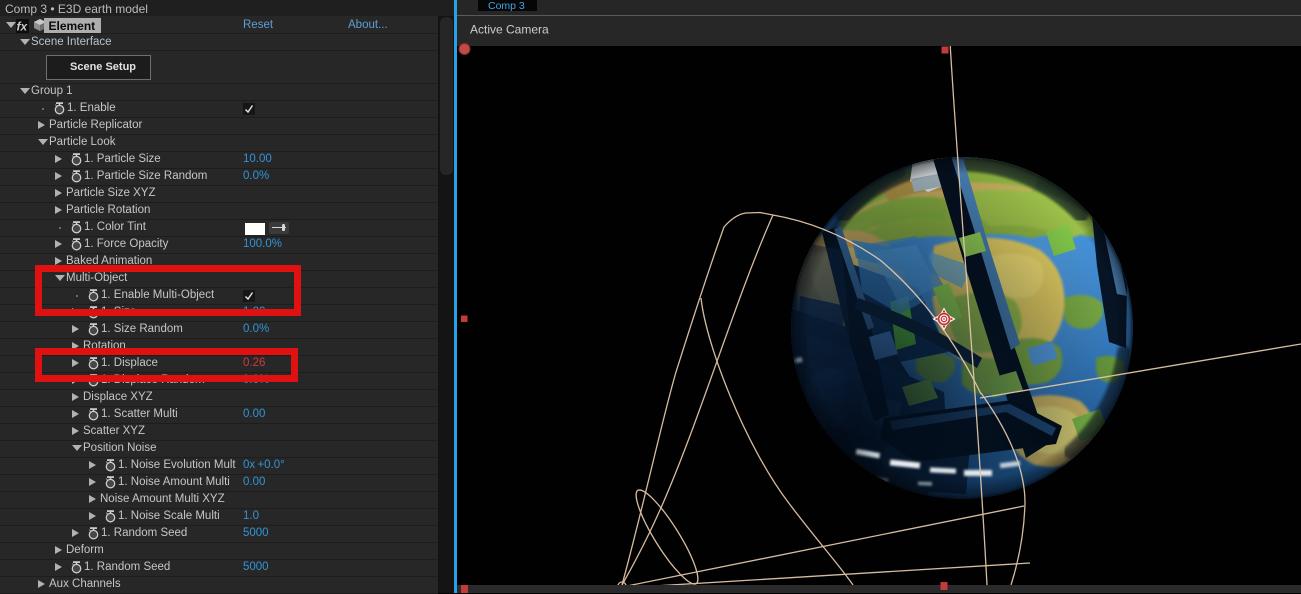 The image size is (1301, 594). I want to click on svg-text: fx, so click(23, 26).